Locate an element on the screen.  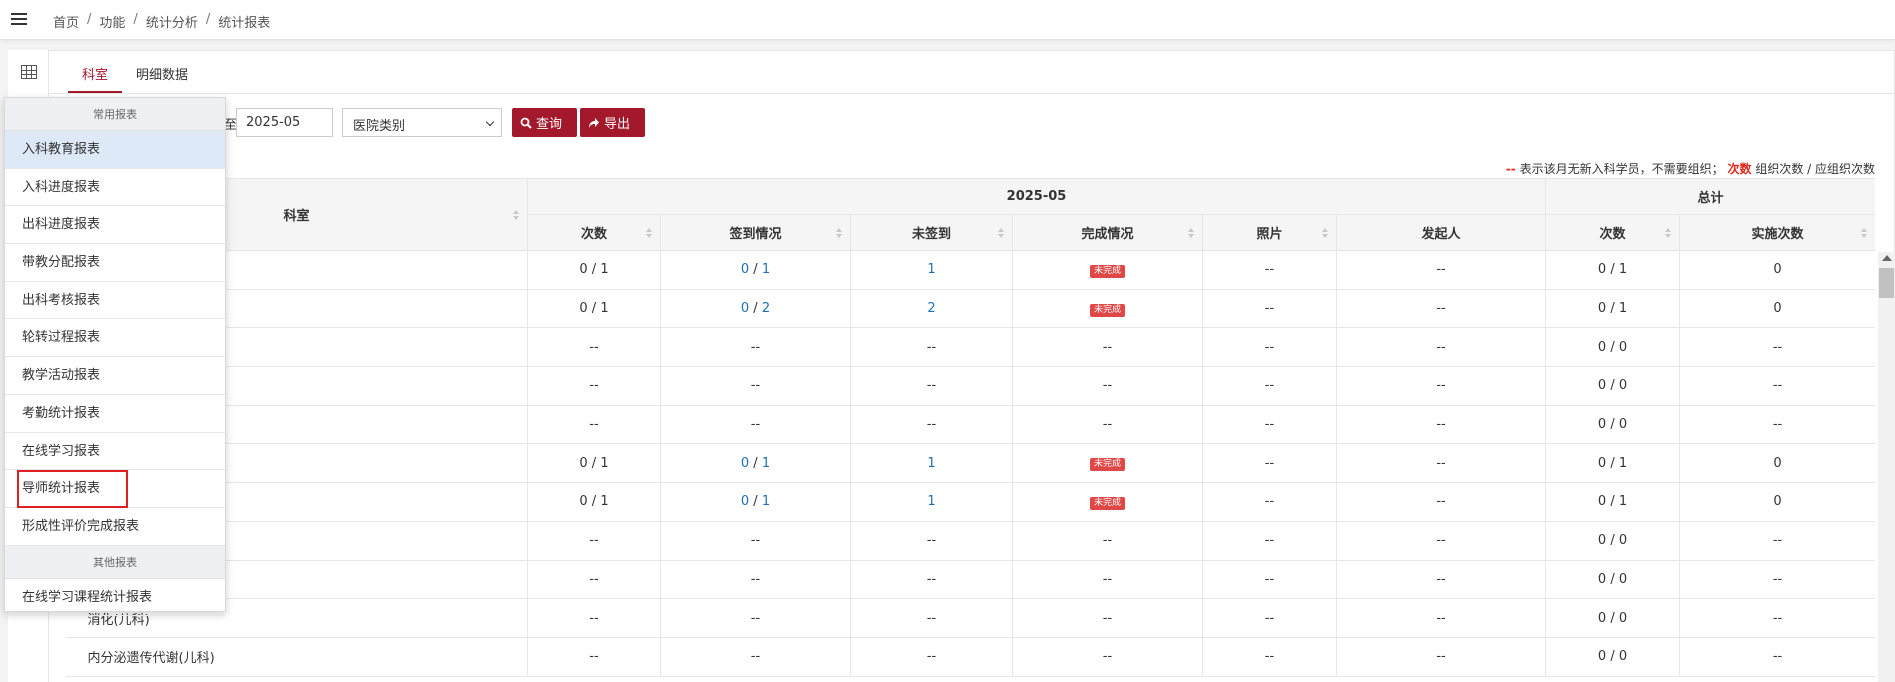
menu-group-common: 常用报表 is located at coordinates (115, 114).